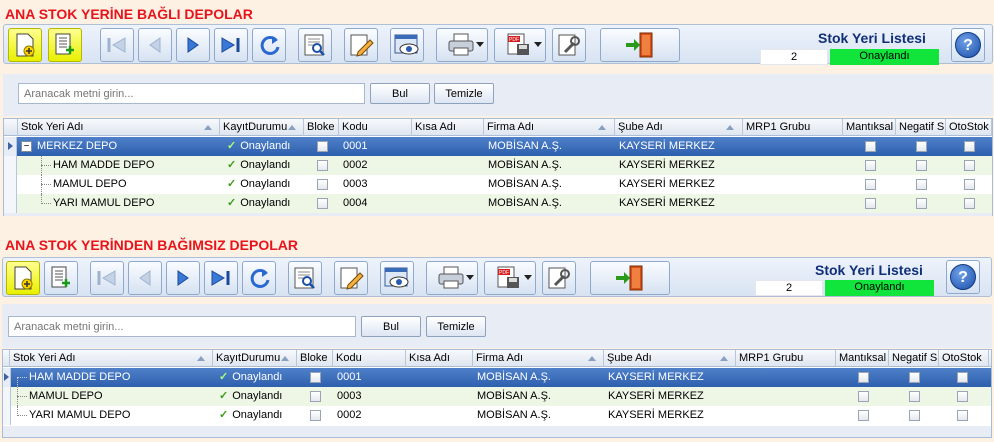 This screenshot has width=994, height=442. Describe the element at coordinates (259, 165) in the screenshot. I see `cell-status: ✓ Onaylandı` at that location.